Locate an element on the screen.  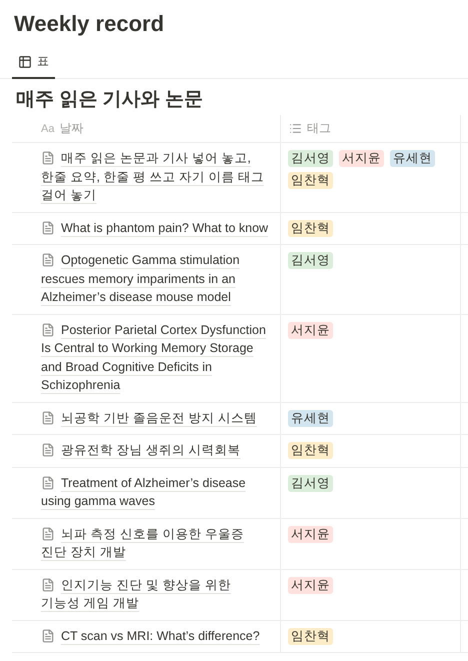
page-link: 매주 읽은 논문과 기사 넣어 놓고, 한줄 요약, 한줄 평 쓰고 자기 이름 태그 걸어 놓기 is located at coordinates (156, 176).